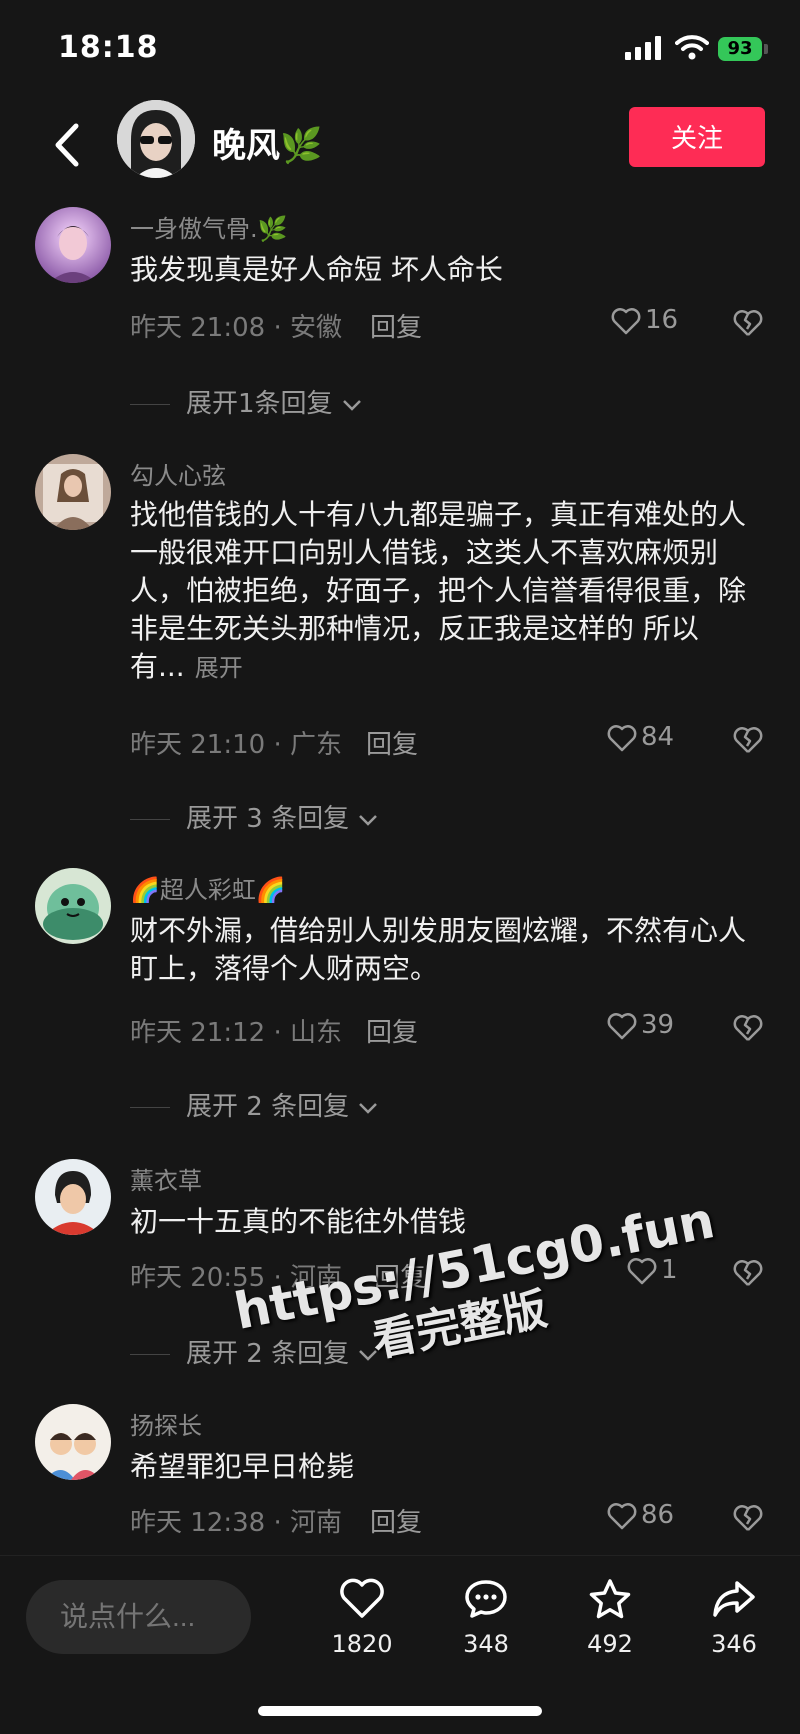  What do you see at coordinates (236, 1033) in the screenshot?
I see `comment-meta: 昨天 21:12 · 山东` at bounding box center [236, 1033].